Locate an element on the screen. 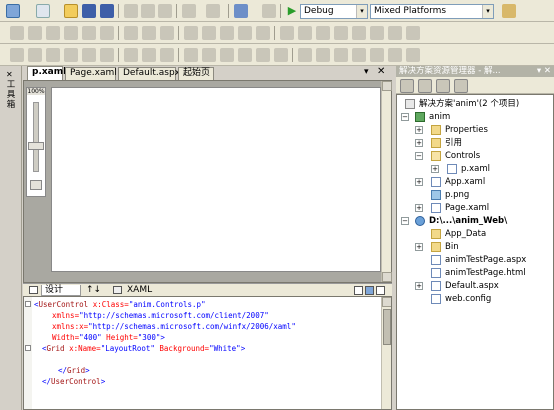  zoom-thumb is located at coordinates (36, 146).